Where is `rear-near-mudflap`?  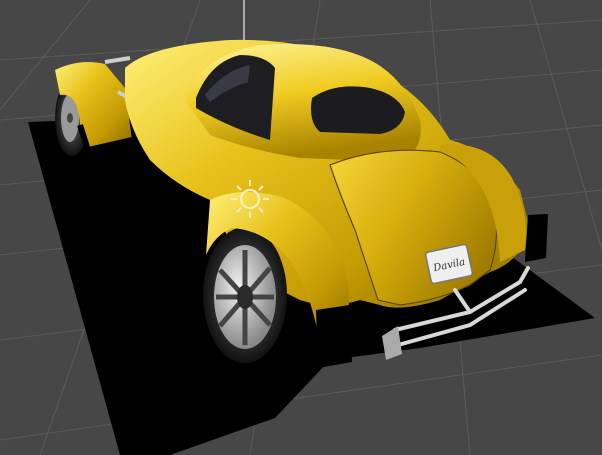 rear-near-mudflap is located at coordinates (334, 336).